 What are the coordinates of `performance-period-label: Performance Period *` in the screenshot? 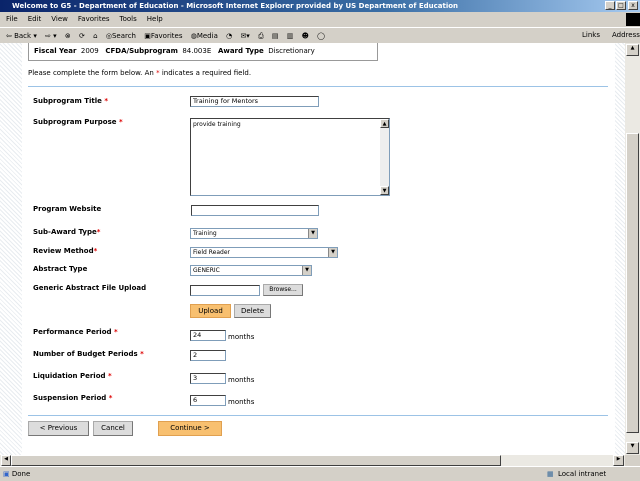 It's located at (75, 332).